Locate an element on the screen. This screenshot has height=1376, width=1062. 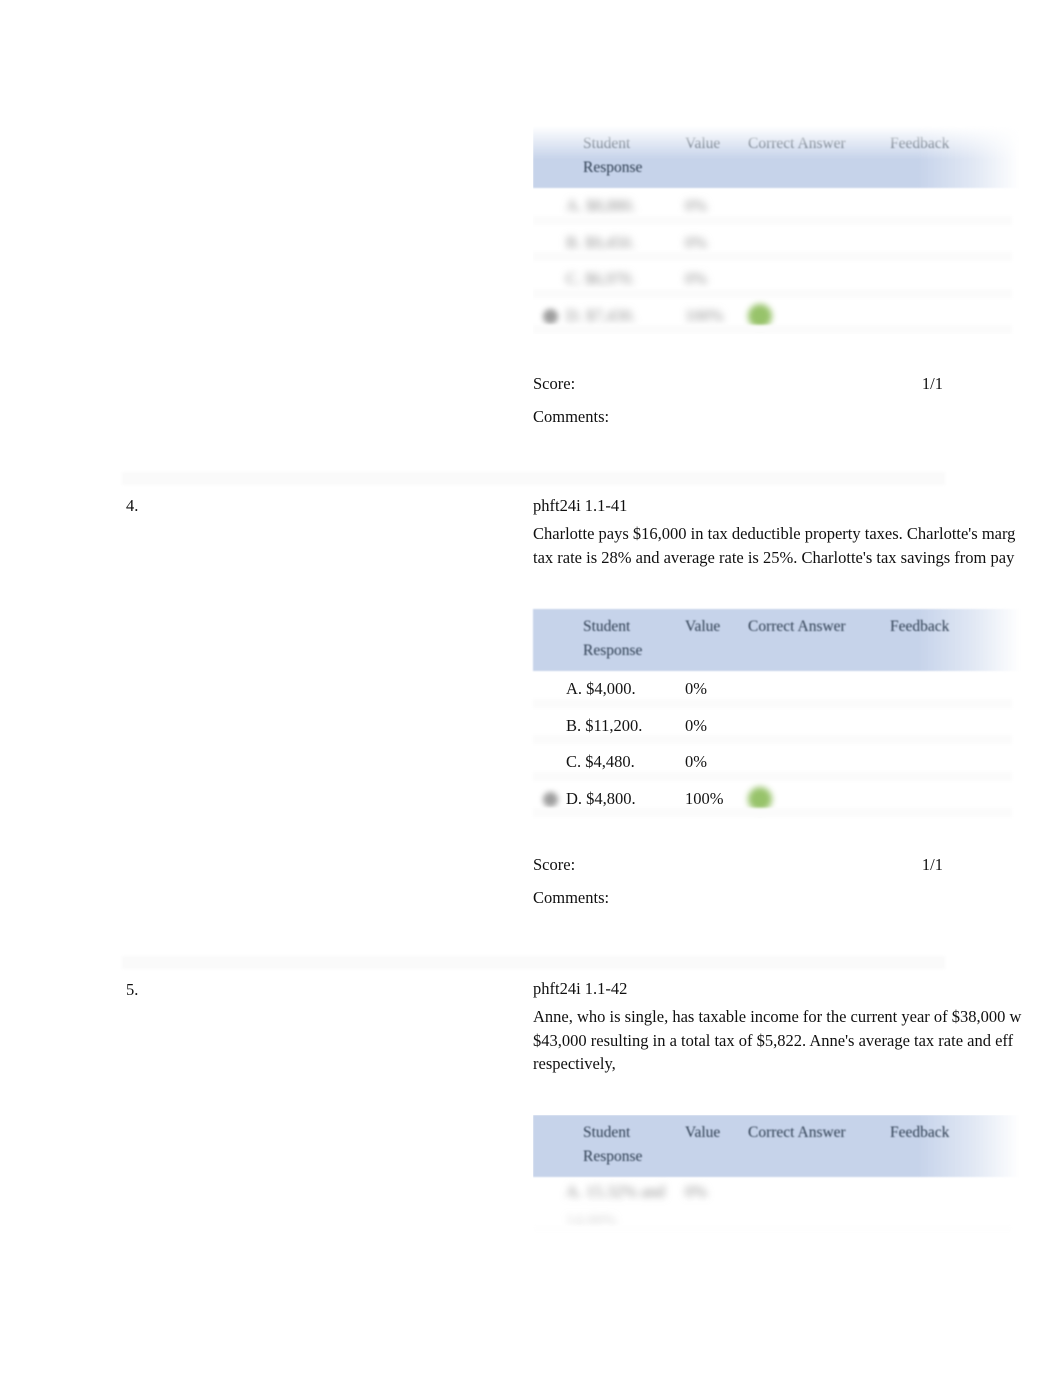
table-row: B. $9,450. 0% is located at coordinates (776, 243).